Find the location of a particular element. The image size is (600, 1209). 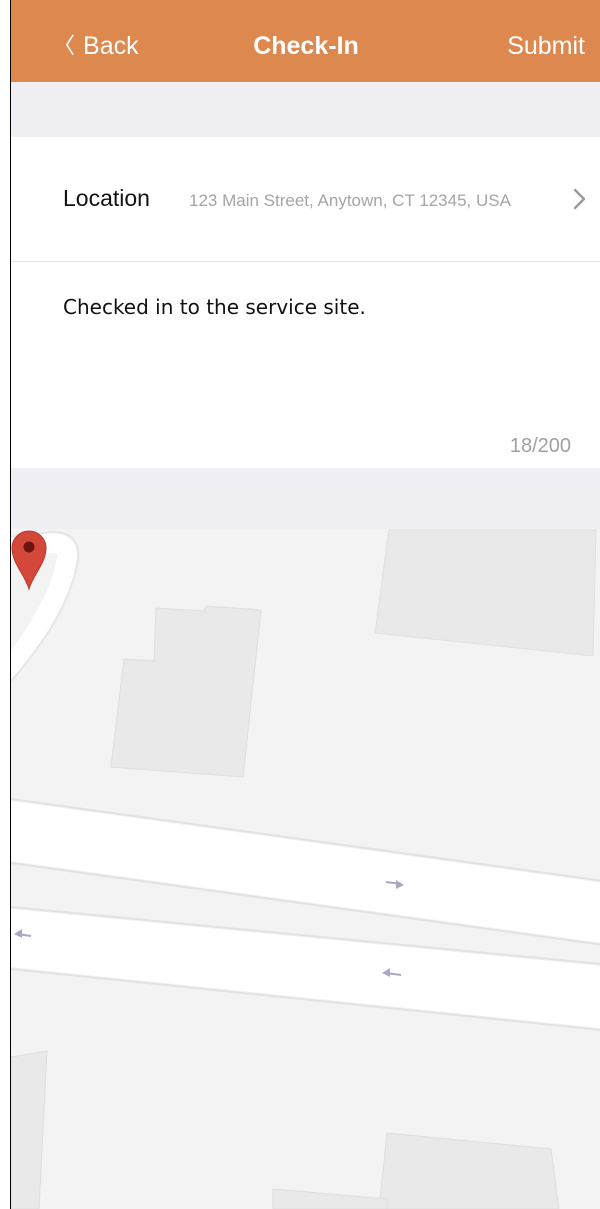

submit-button: Submit is located at coordinates (546, 46).